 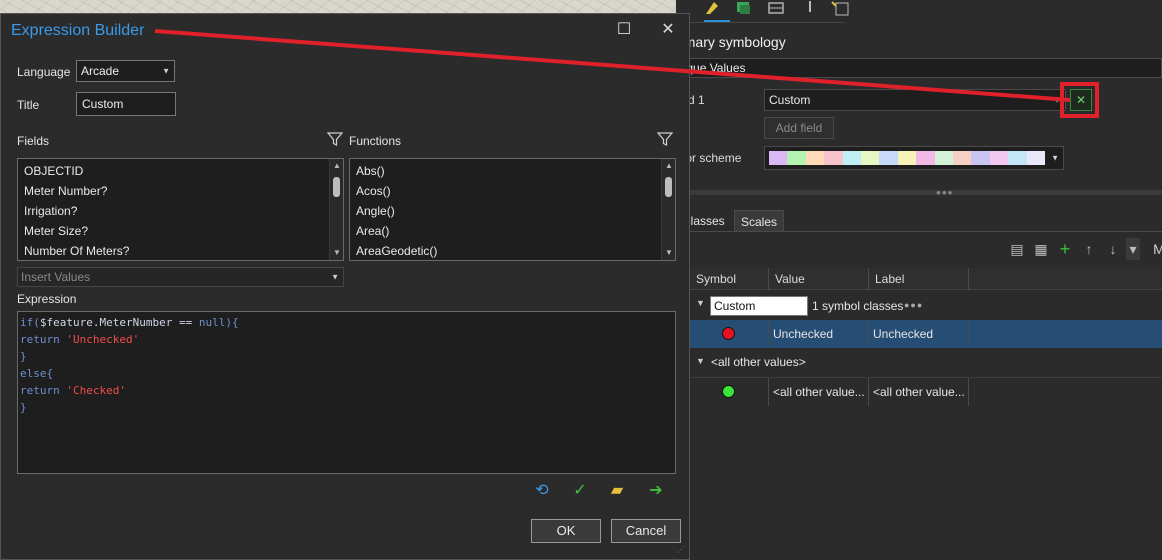 I want to click on pane-splitter: ●●●, so click(x=919, y=193).